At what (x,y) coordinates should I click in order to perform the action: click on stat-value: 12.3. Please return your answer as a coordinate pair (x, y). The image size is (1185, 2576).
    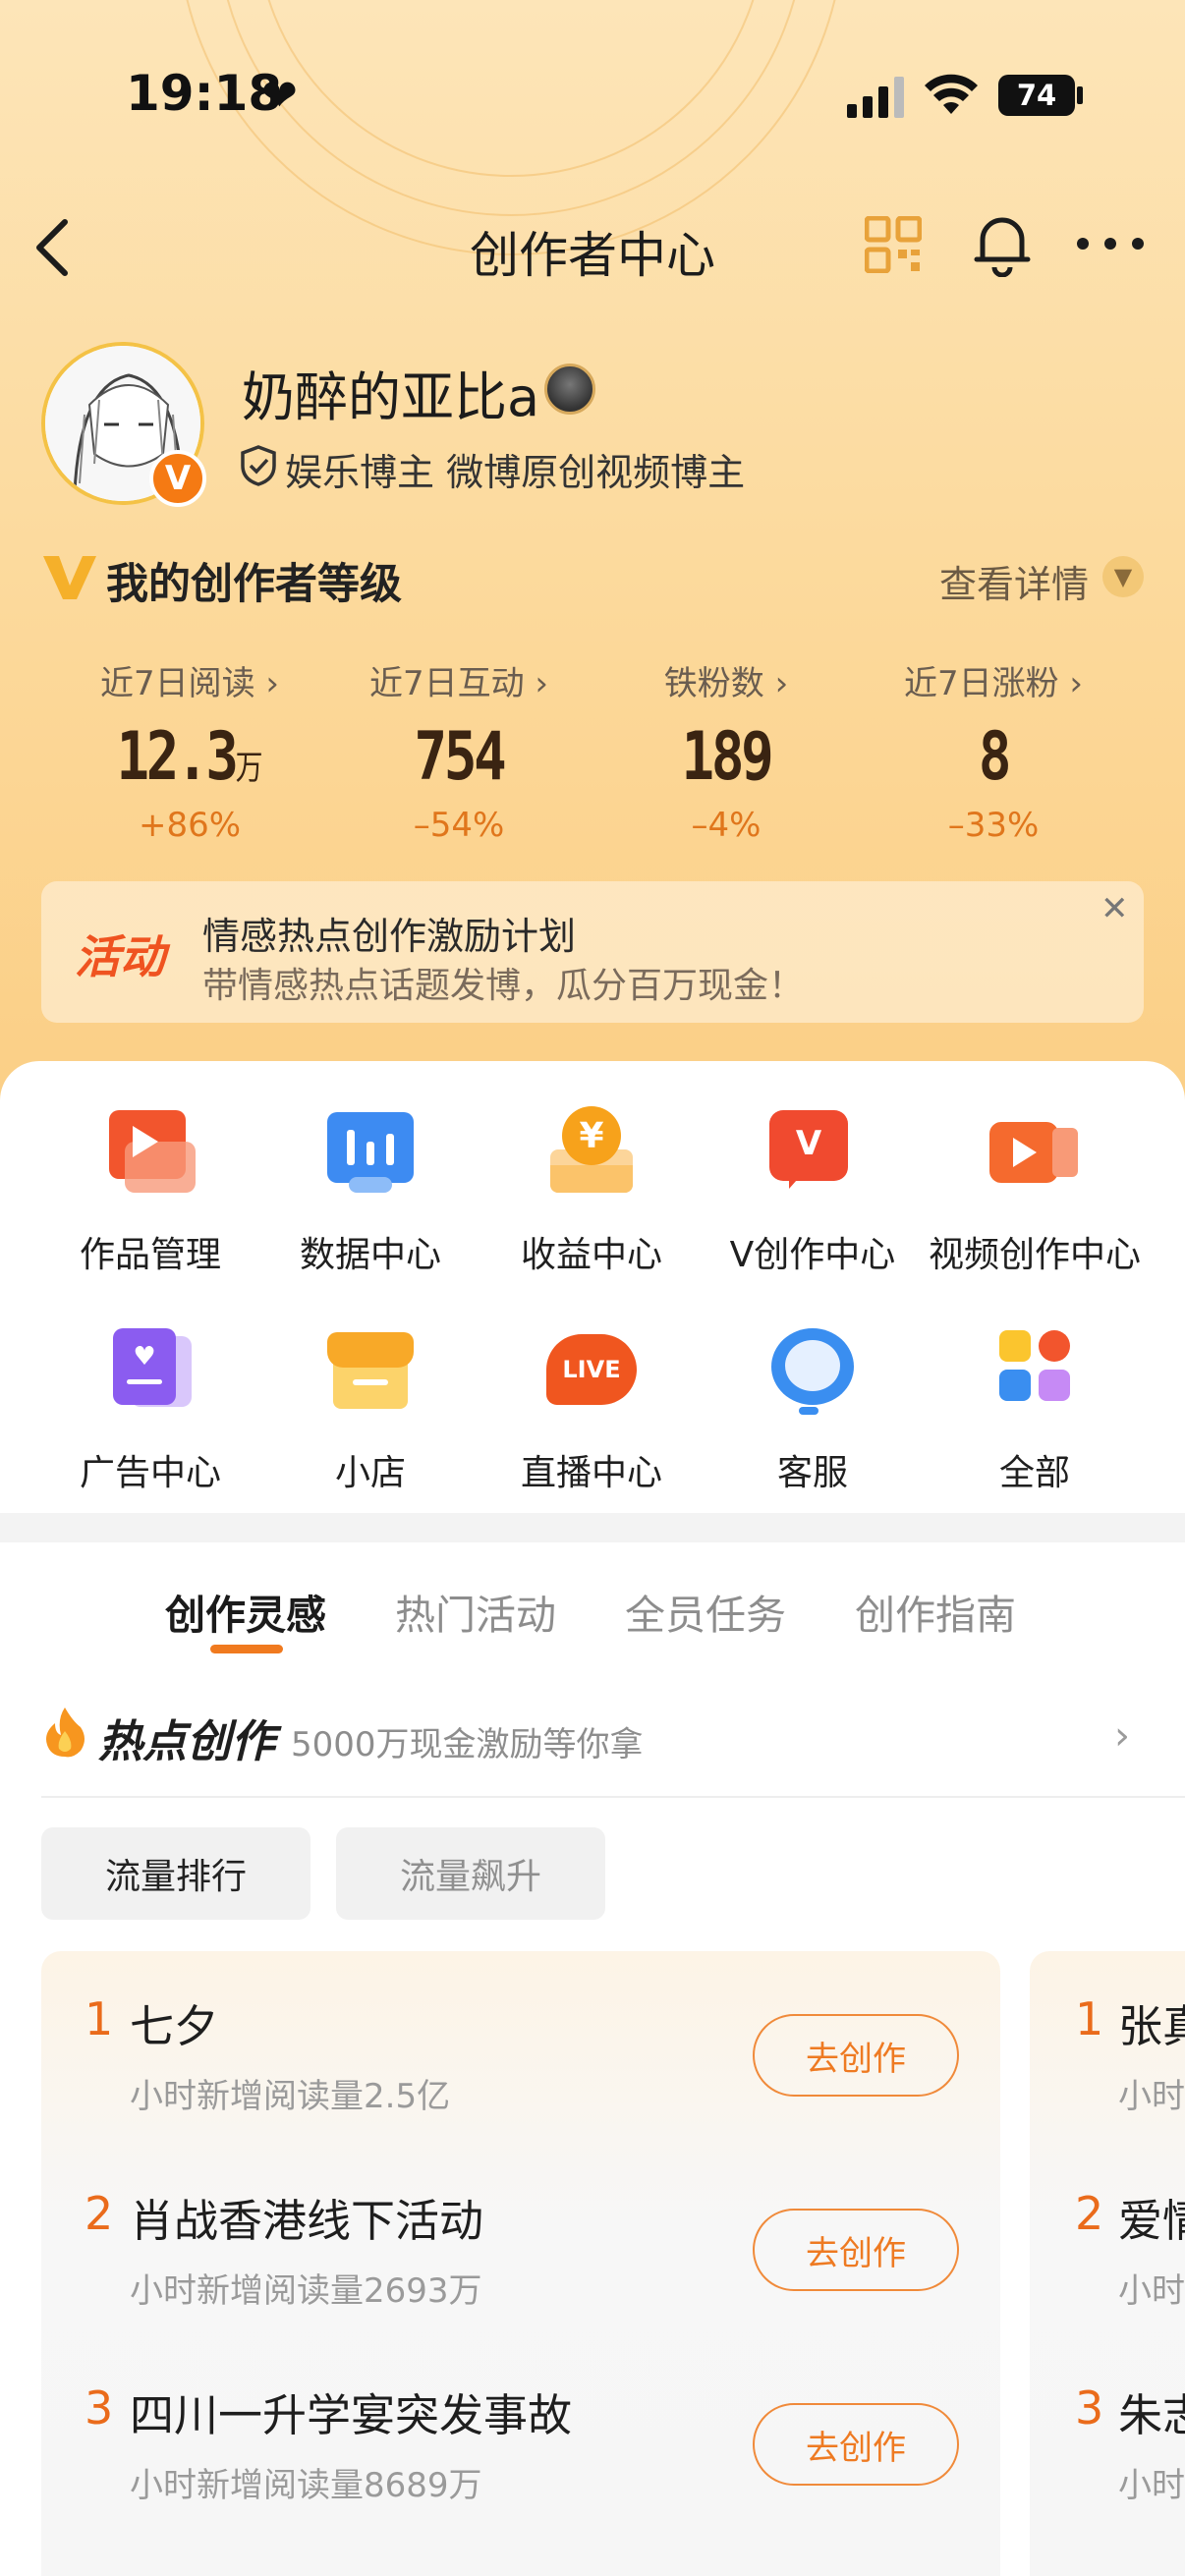
    Looking at the image, I should click on (177, 757).